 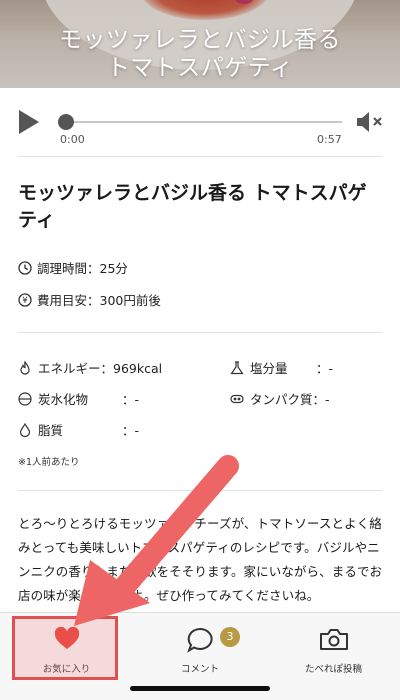 What do you see at coordinates (78, 398) in the screenshot?
I see `nutrition-carbs: 炭水化物 ：-` at bounding box center [78, 398].